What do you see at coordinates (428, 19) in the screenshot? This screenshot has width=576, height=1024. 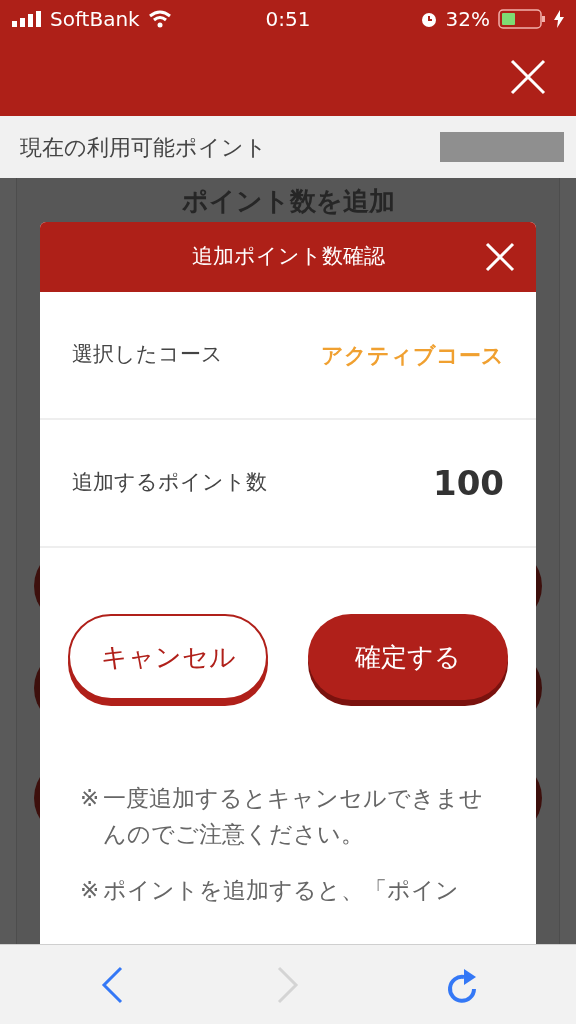 I see `alarm-icon` at bounding box center [428, 19].